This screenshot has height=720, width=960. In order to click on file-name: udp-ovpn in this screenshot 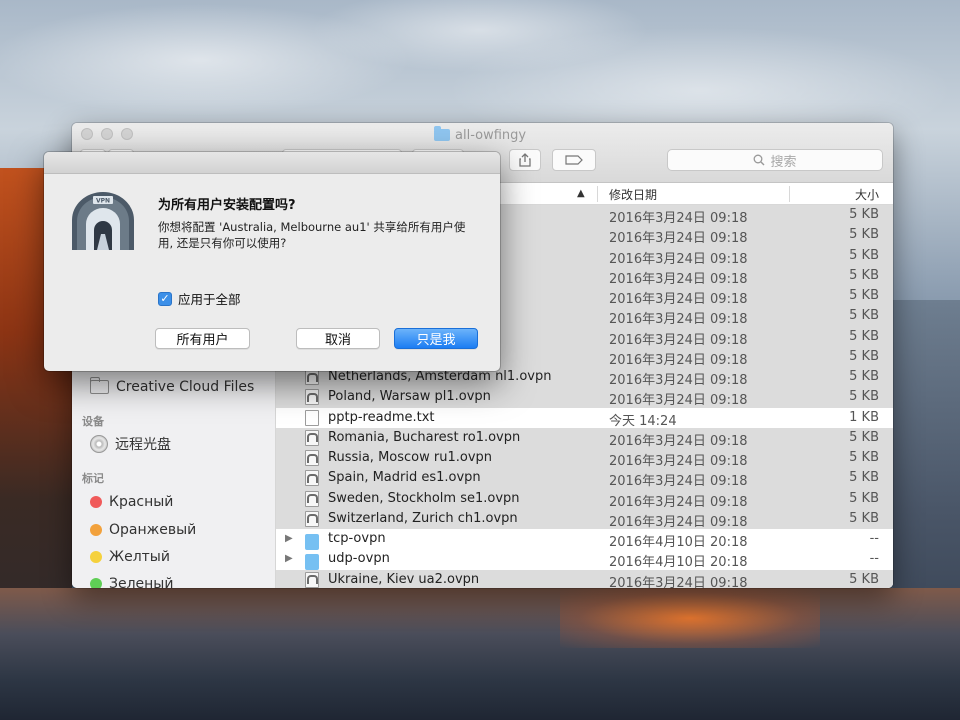, I will do `click(359, 559)`.